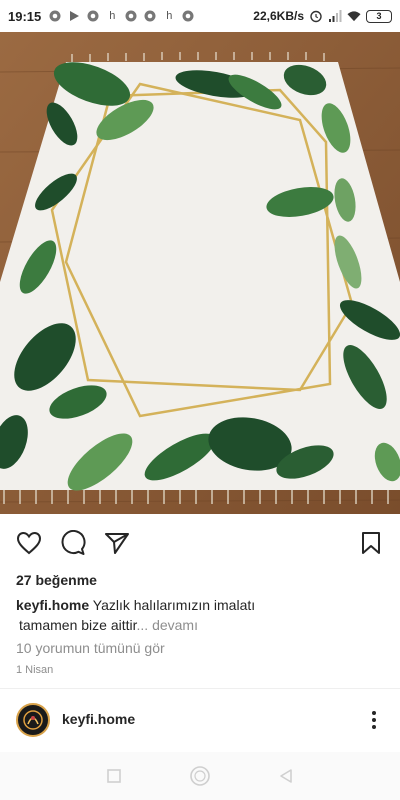  I want to click on status-time: 19:15, so click(25, 16).